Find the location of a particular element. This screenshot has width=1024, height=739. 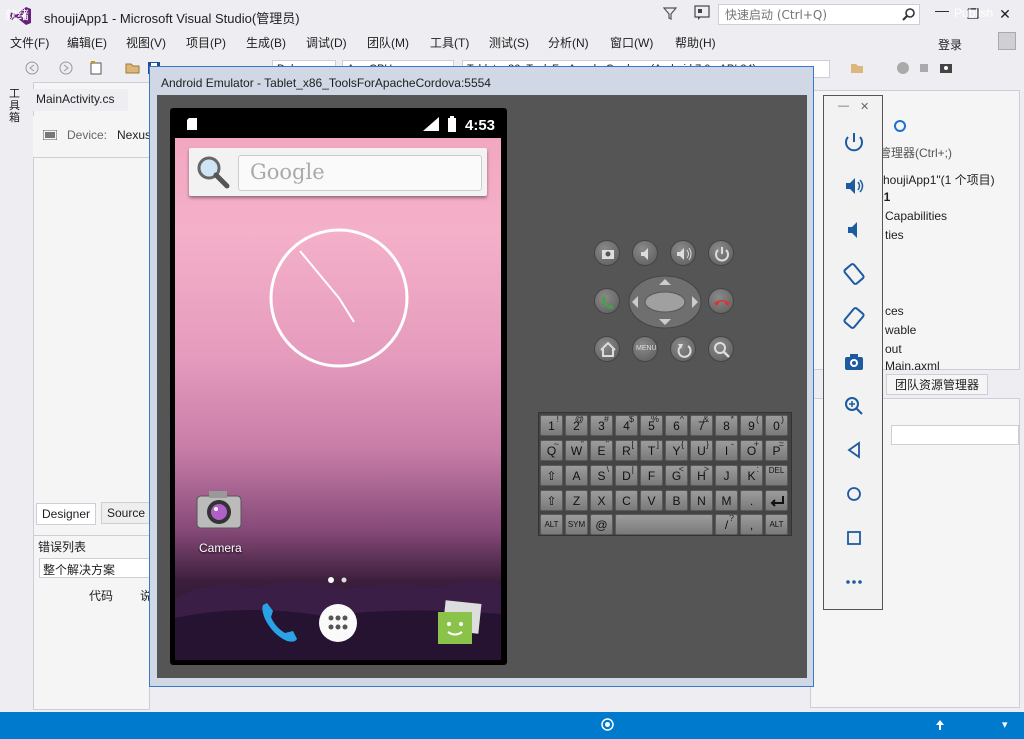

camera-tool-icon is located at coordinates (946, 68).